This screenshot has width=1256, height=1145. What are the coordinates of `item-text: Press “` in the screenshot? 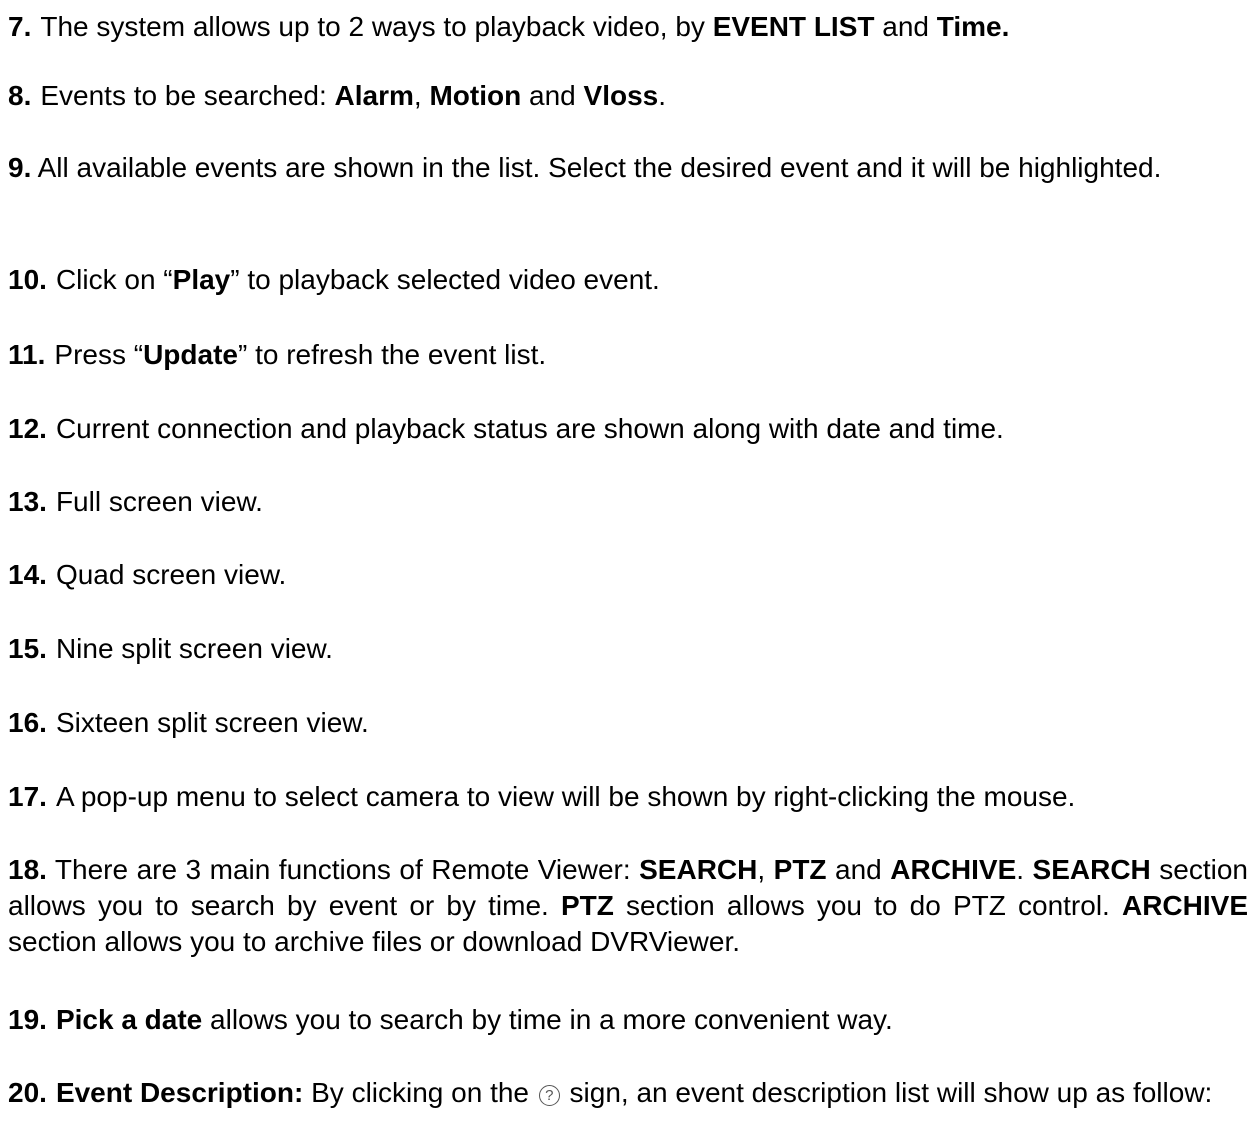 It's located at (99, 354).